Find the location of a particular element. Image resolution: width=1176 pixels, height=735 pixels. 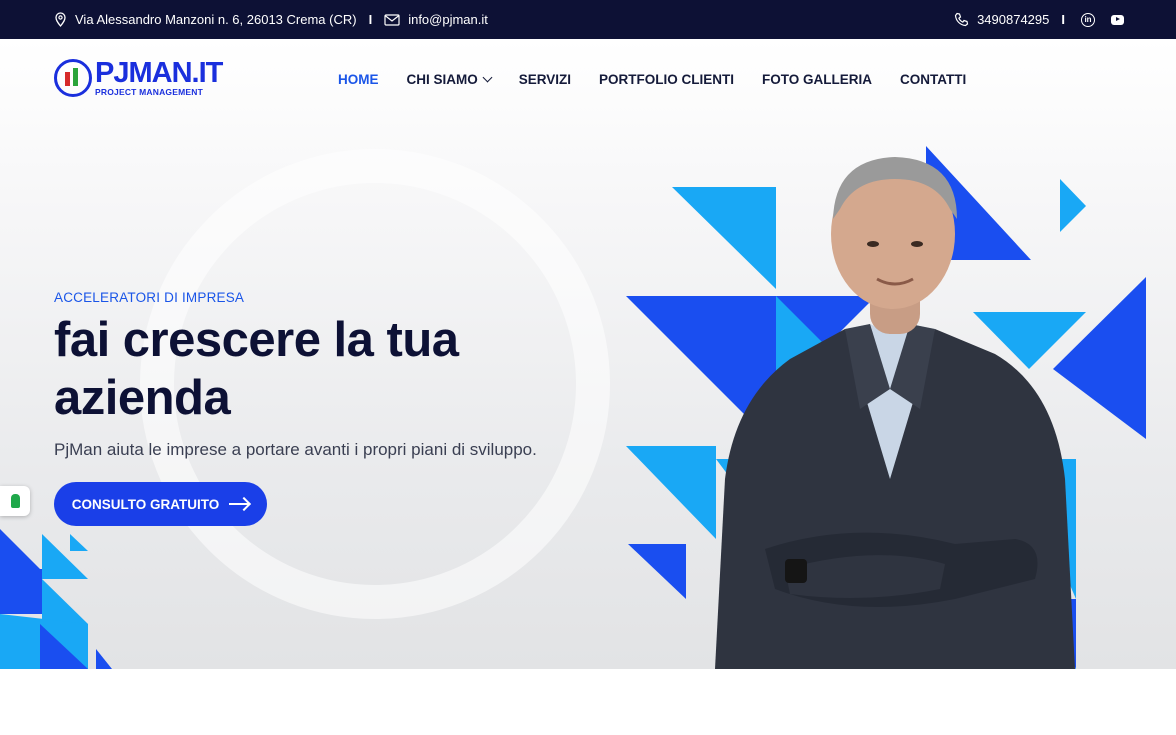

linkedin-icon: in is located at coordinates (1088, 19).